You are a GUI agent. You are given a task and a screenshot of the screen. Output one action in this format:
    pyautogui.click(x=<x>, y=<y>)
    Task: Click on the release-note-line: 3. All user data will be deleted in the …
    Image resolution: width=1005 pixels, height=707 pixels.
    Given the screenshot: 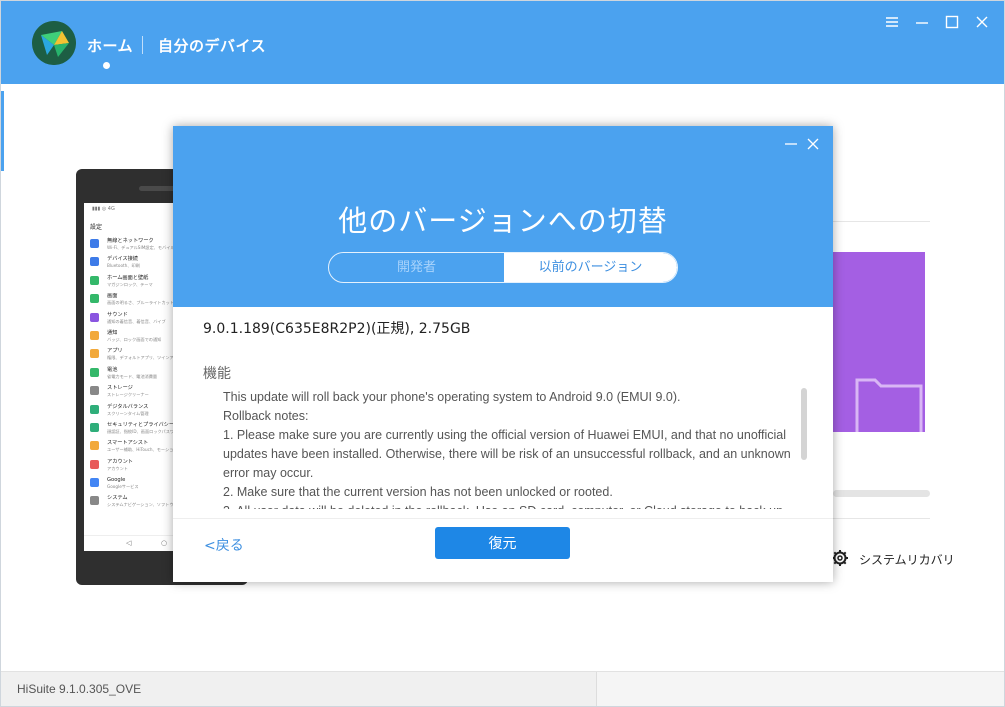 What is the action you would take?
    pyautogui.click(x=513, y=505)
    